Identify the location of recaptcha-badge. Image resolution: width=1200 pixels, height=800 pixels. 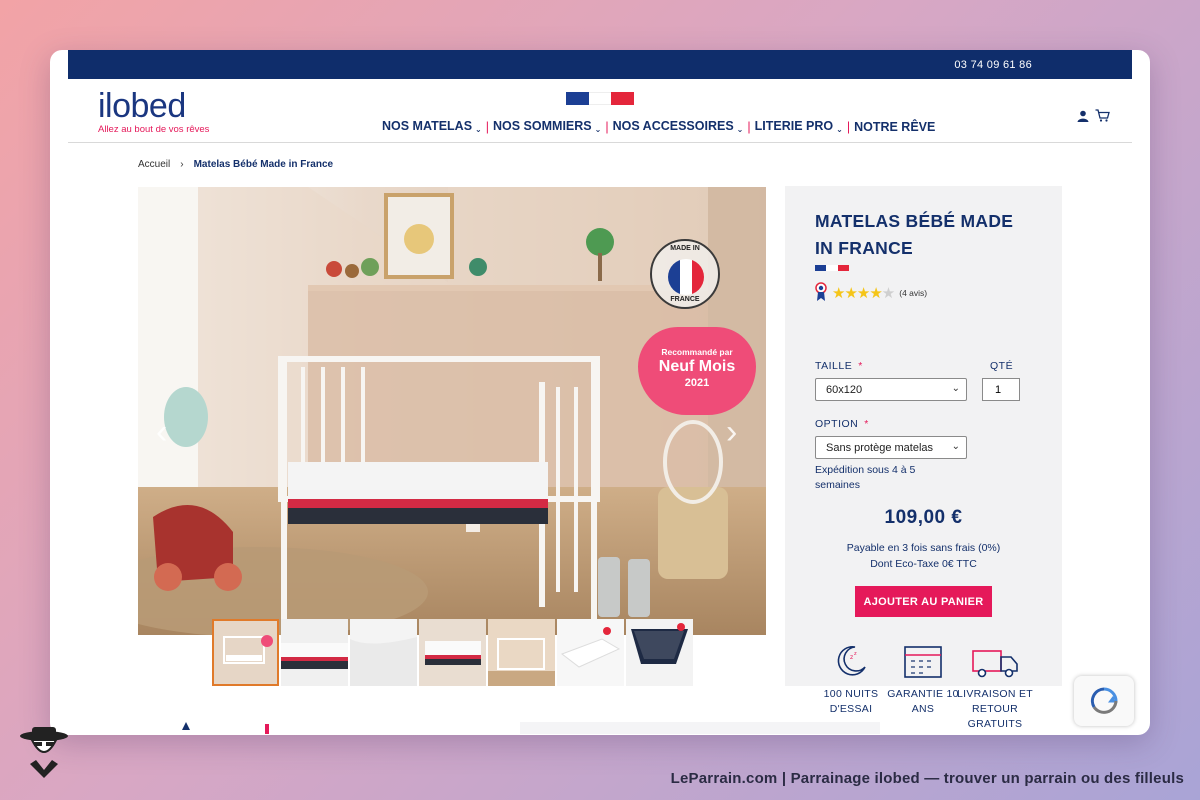
(1104, 701).